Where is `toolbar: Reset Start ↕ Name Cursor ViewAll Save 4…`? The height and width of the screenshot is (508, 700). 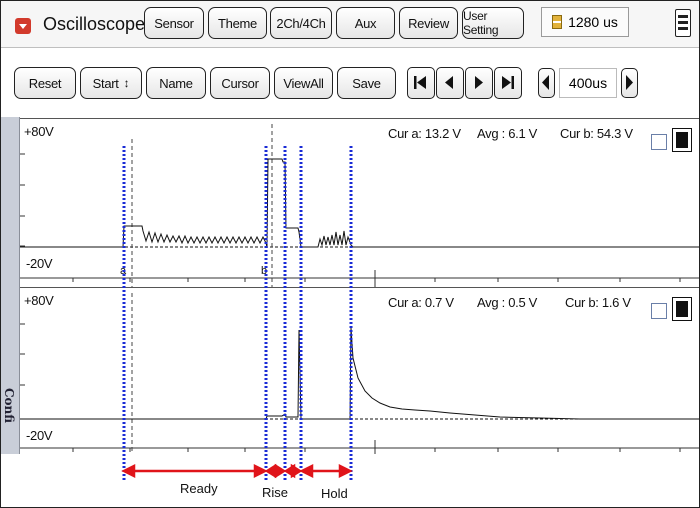
toolbar: Reset Start ↕ Name Cursor ViewAll Save 4… is located at coordinates (350, 82).